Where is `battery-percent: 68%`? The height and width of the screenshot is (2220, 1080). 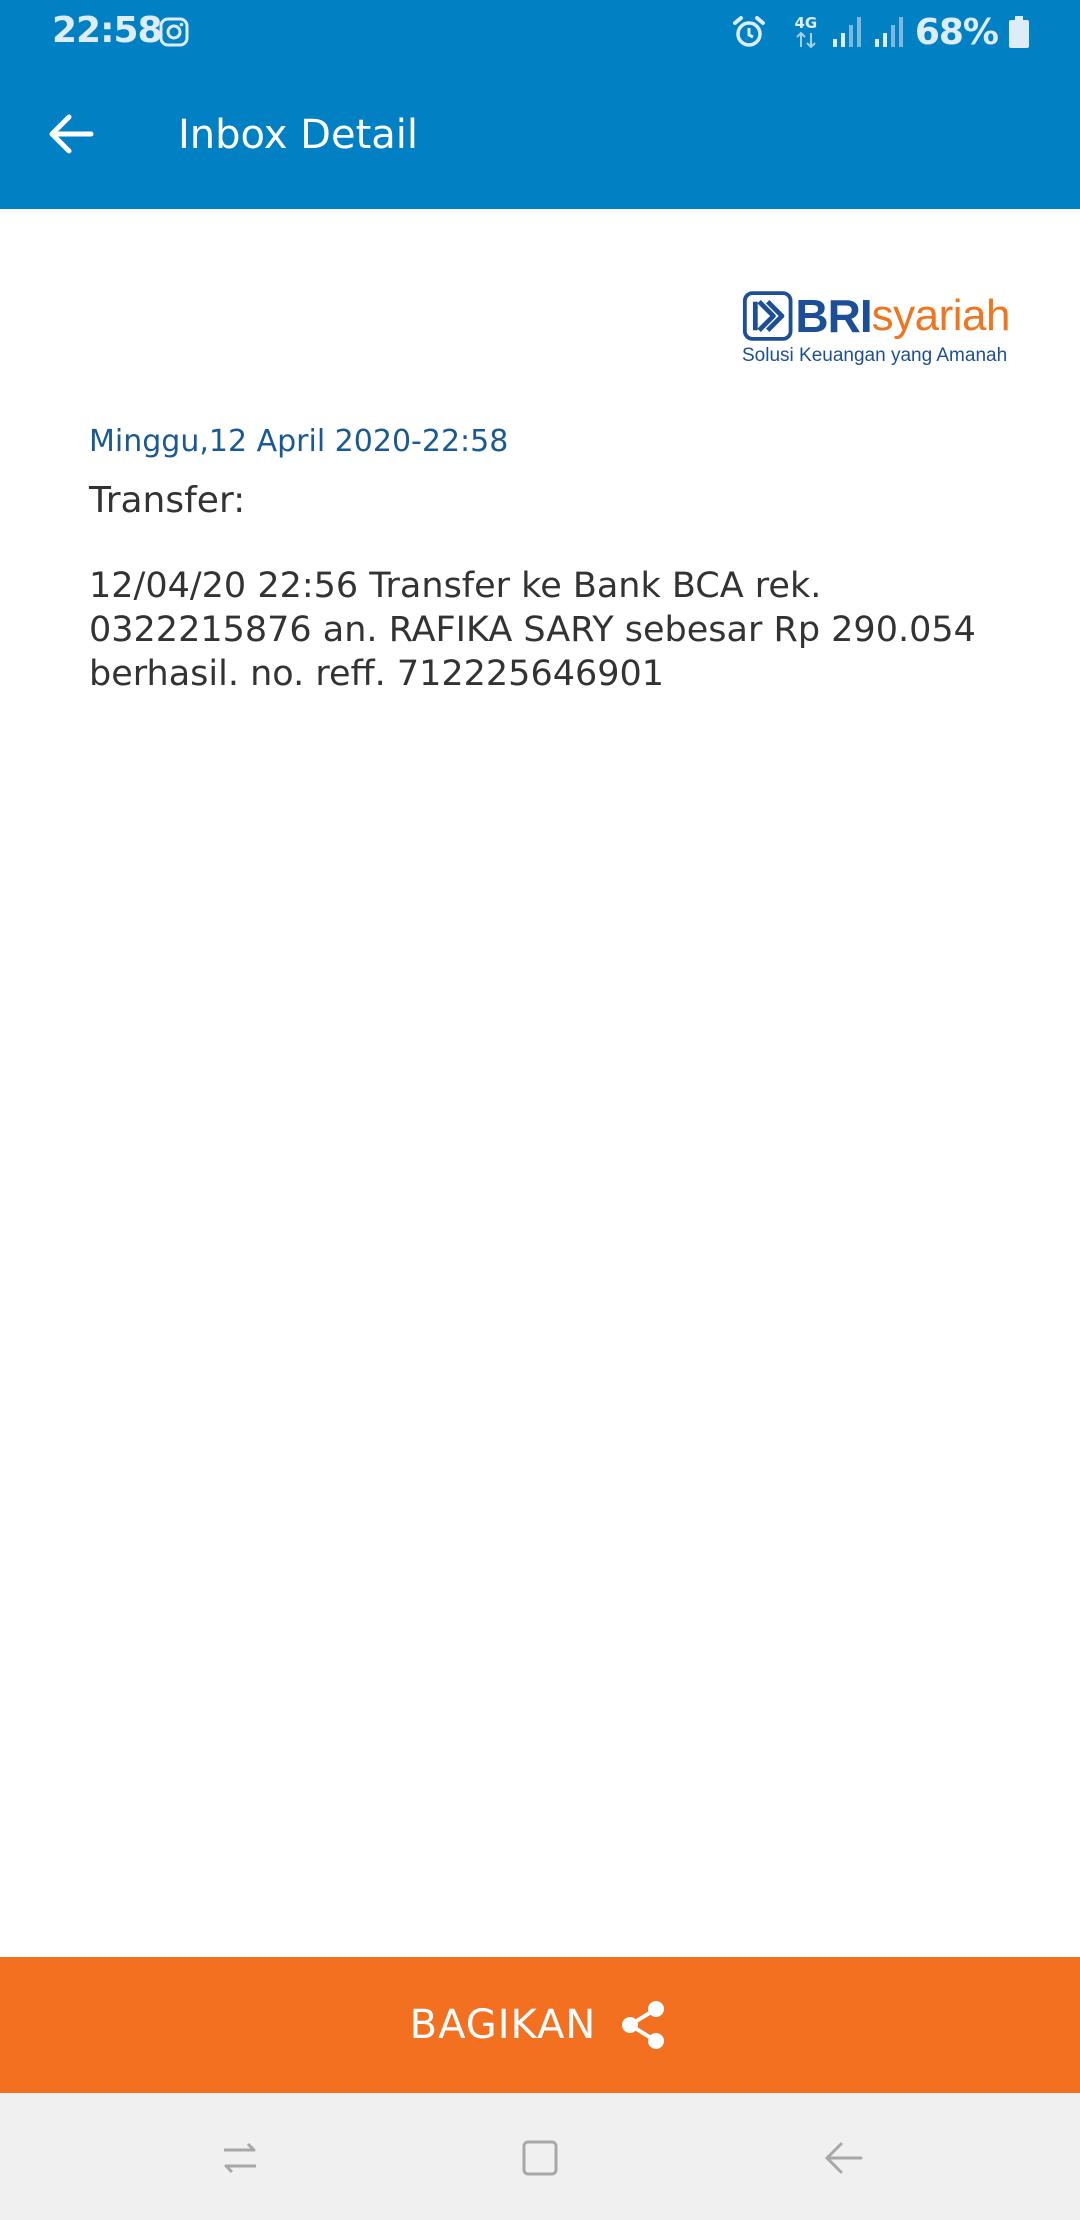
battery-percent: 68% is located at coordinates (956, 32).